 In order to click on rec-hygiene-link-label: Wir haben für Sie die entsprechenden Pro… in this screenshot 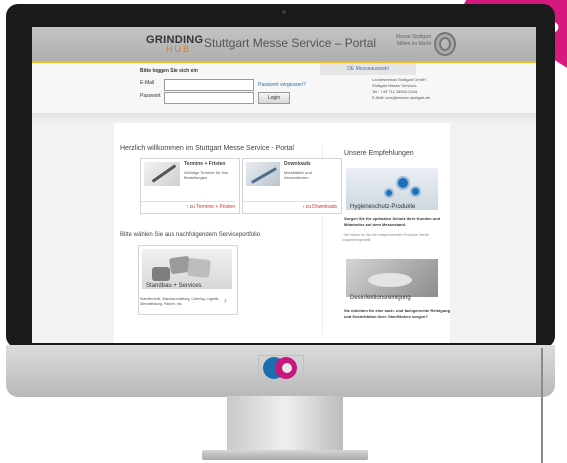, I will do `click(385, 237)`.